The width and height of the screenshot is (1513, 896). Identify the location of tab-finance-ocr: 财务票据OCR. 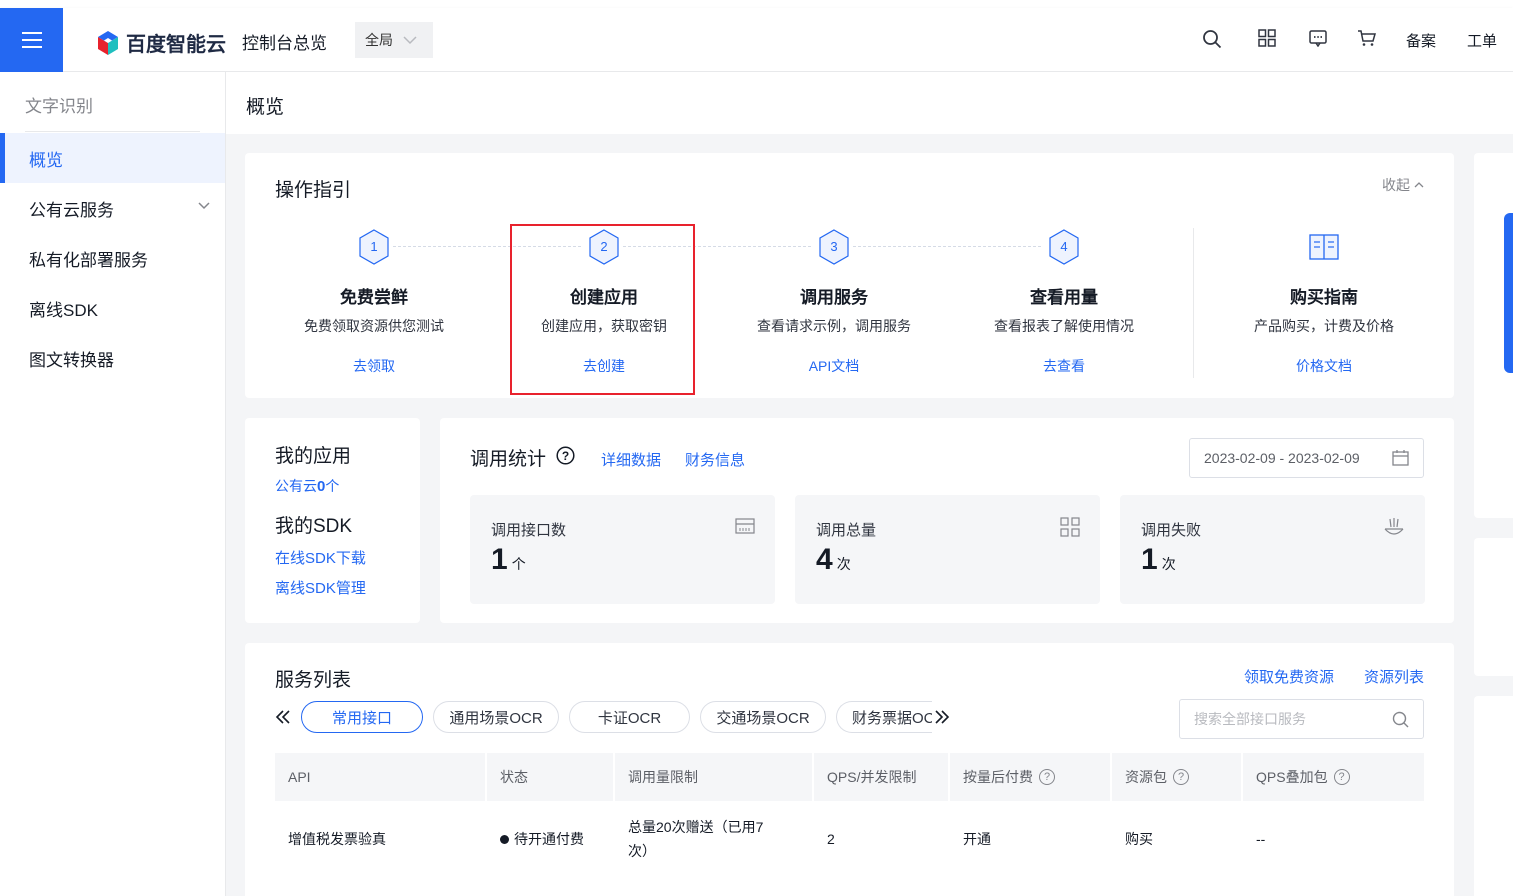
(884, 717).